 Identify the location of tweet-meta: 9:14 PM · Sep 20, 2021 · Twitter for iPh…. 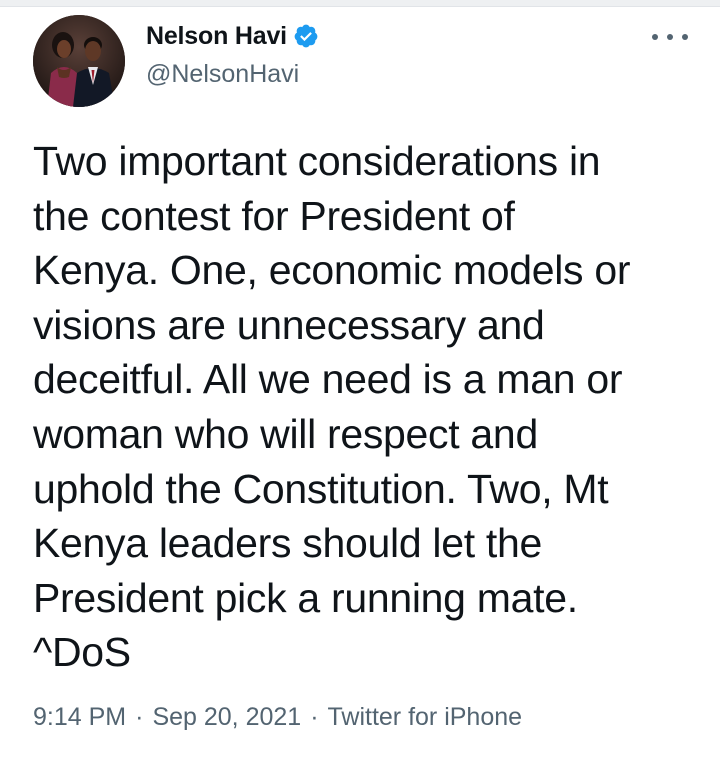
(277, 717).